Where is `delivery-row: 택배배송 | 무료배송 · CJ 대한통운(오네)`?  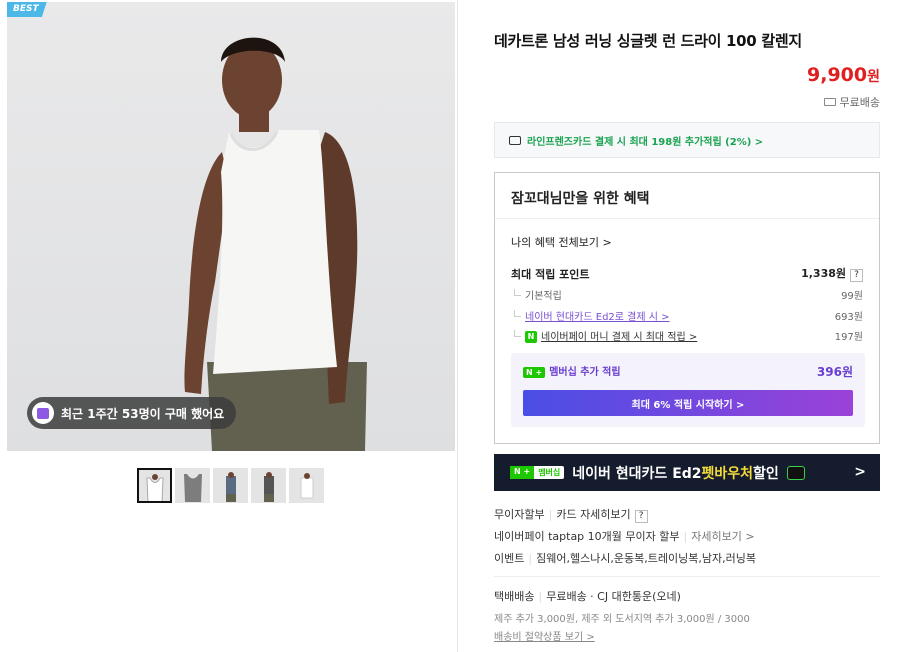 delivery-row: 택배배송 | 무료배송 · CJ 대한통운(오네) is located at coordinates (587, 596).